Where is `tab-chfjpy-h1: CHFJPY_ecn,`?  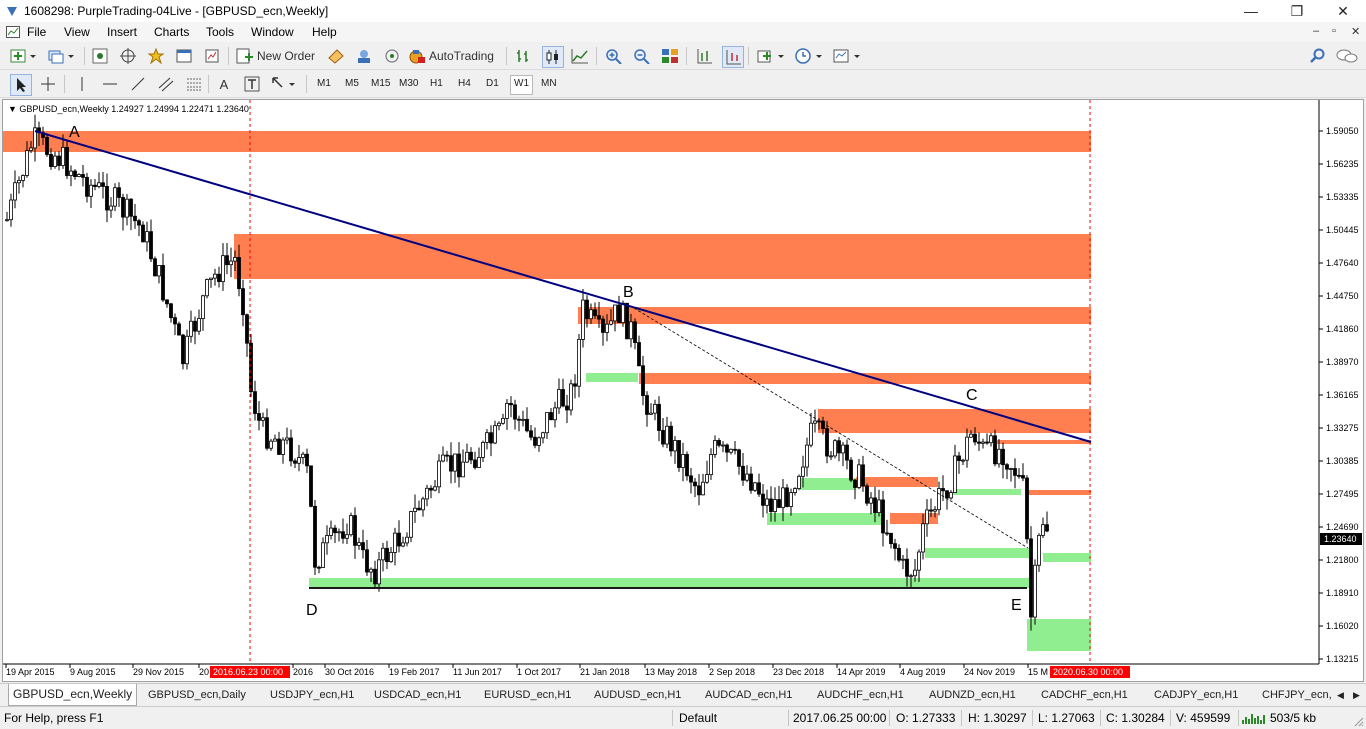 tab-chfjpy-h1: CHFJPY_ecn, is located at coordinates (1297, 695).